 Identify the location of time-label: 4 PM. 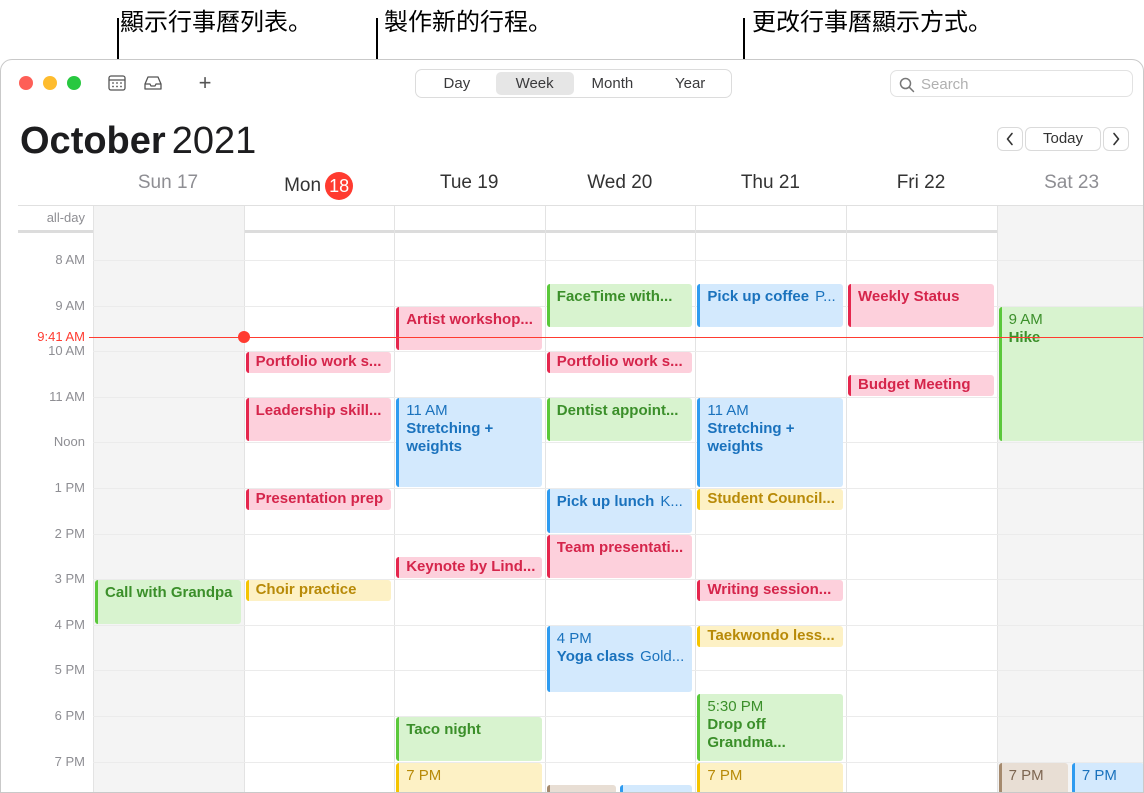
(69, 624).